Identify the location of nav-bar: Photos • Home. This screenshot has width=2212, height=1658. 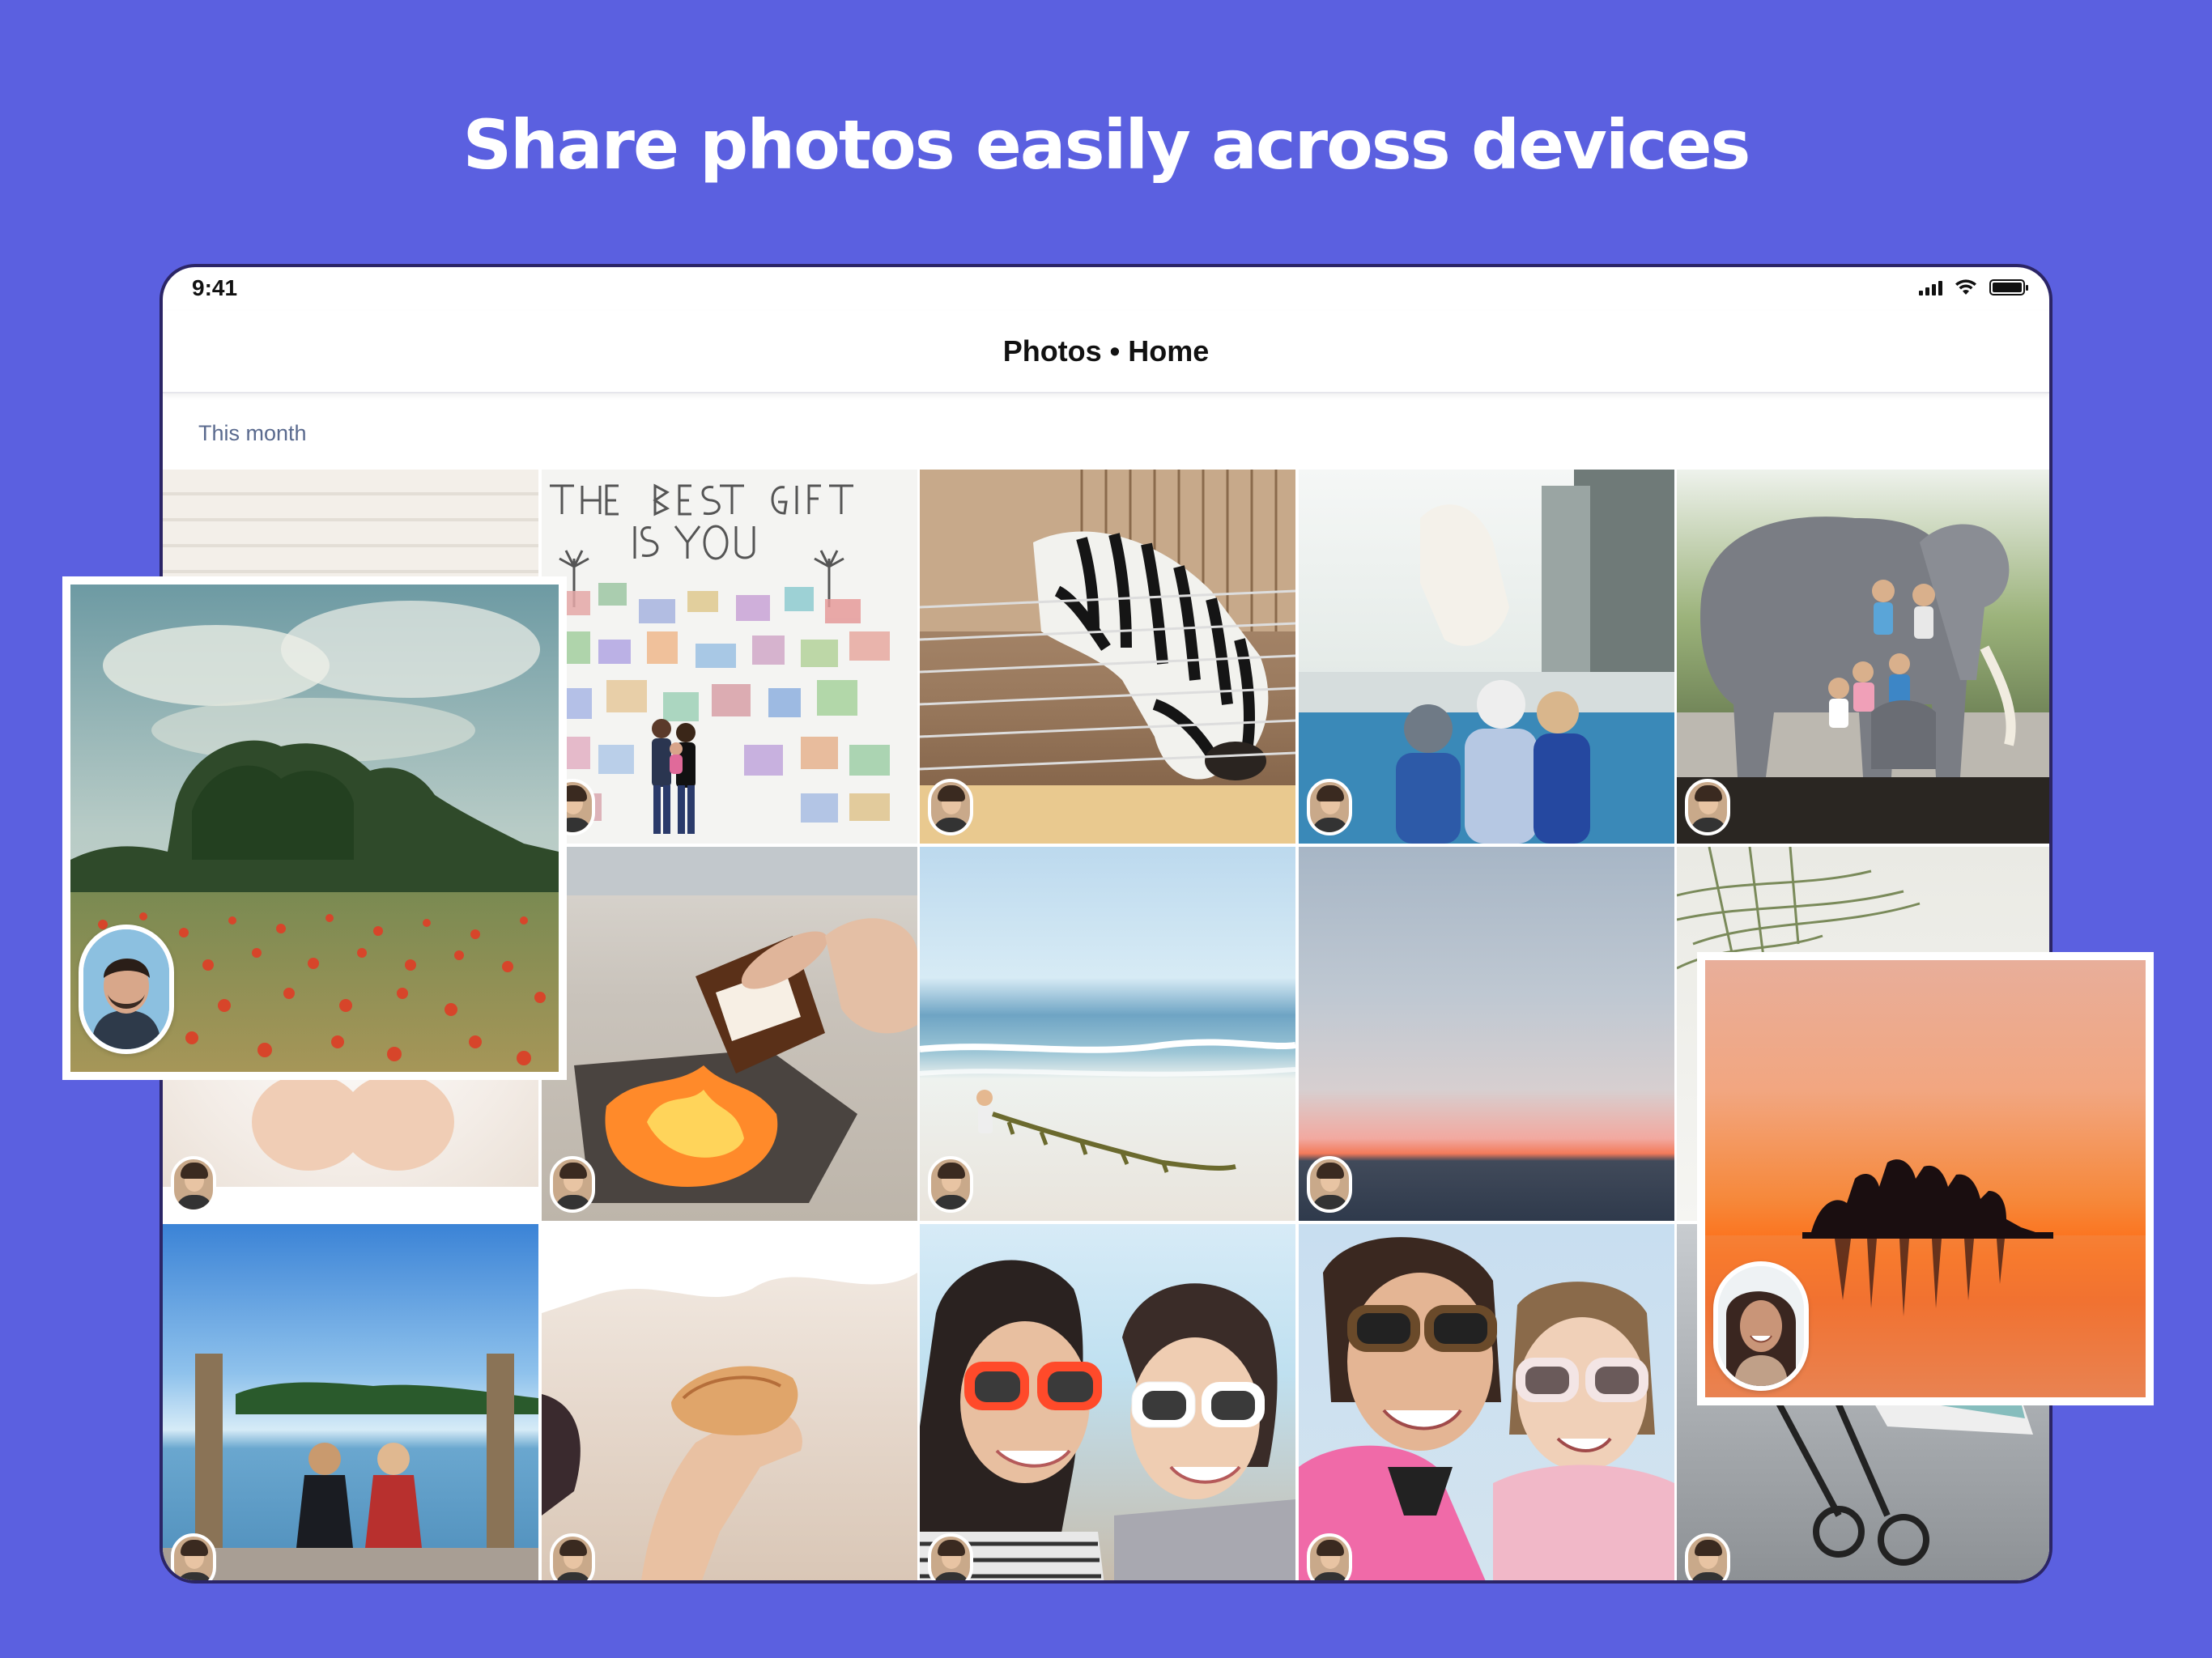
(1106, 352).